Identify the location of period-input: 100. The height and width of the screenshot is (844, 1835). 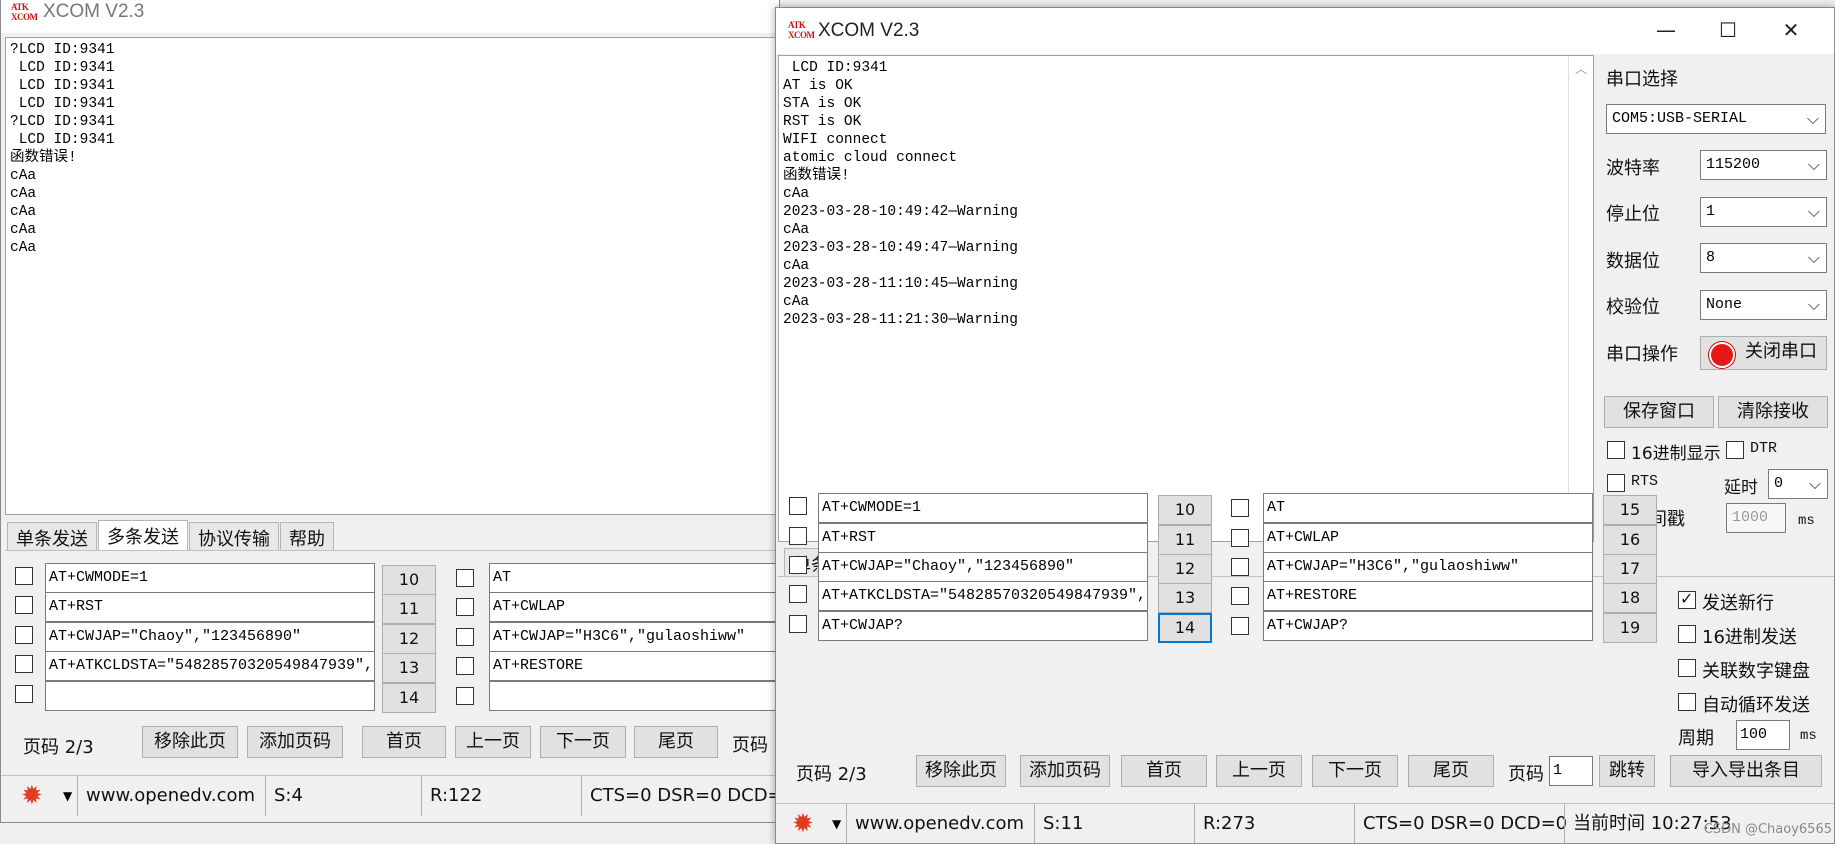
(1763, 735).